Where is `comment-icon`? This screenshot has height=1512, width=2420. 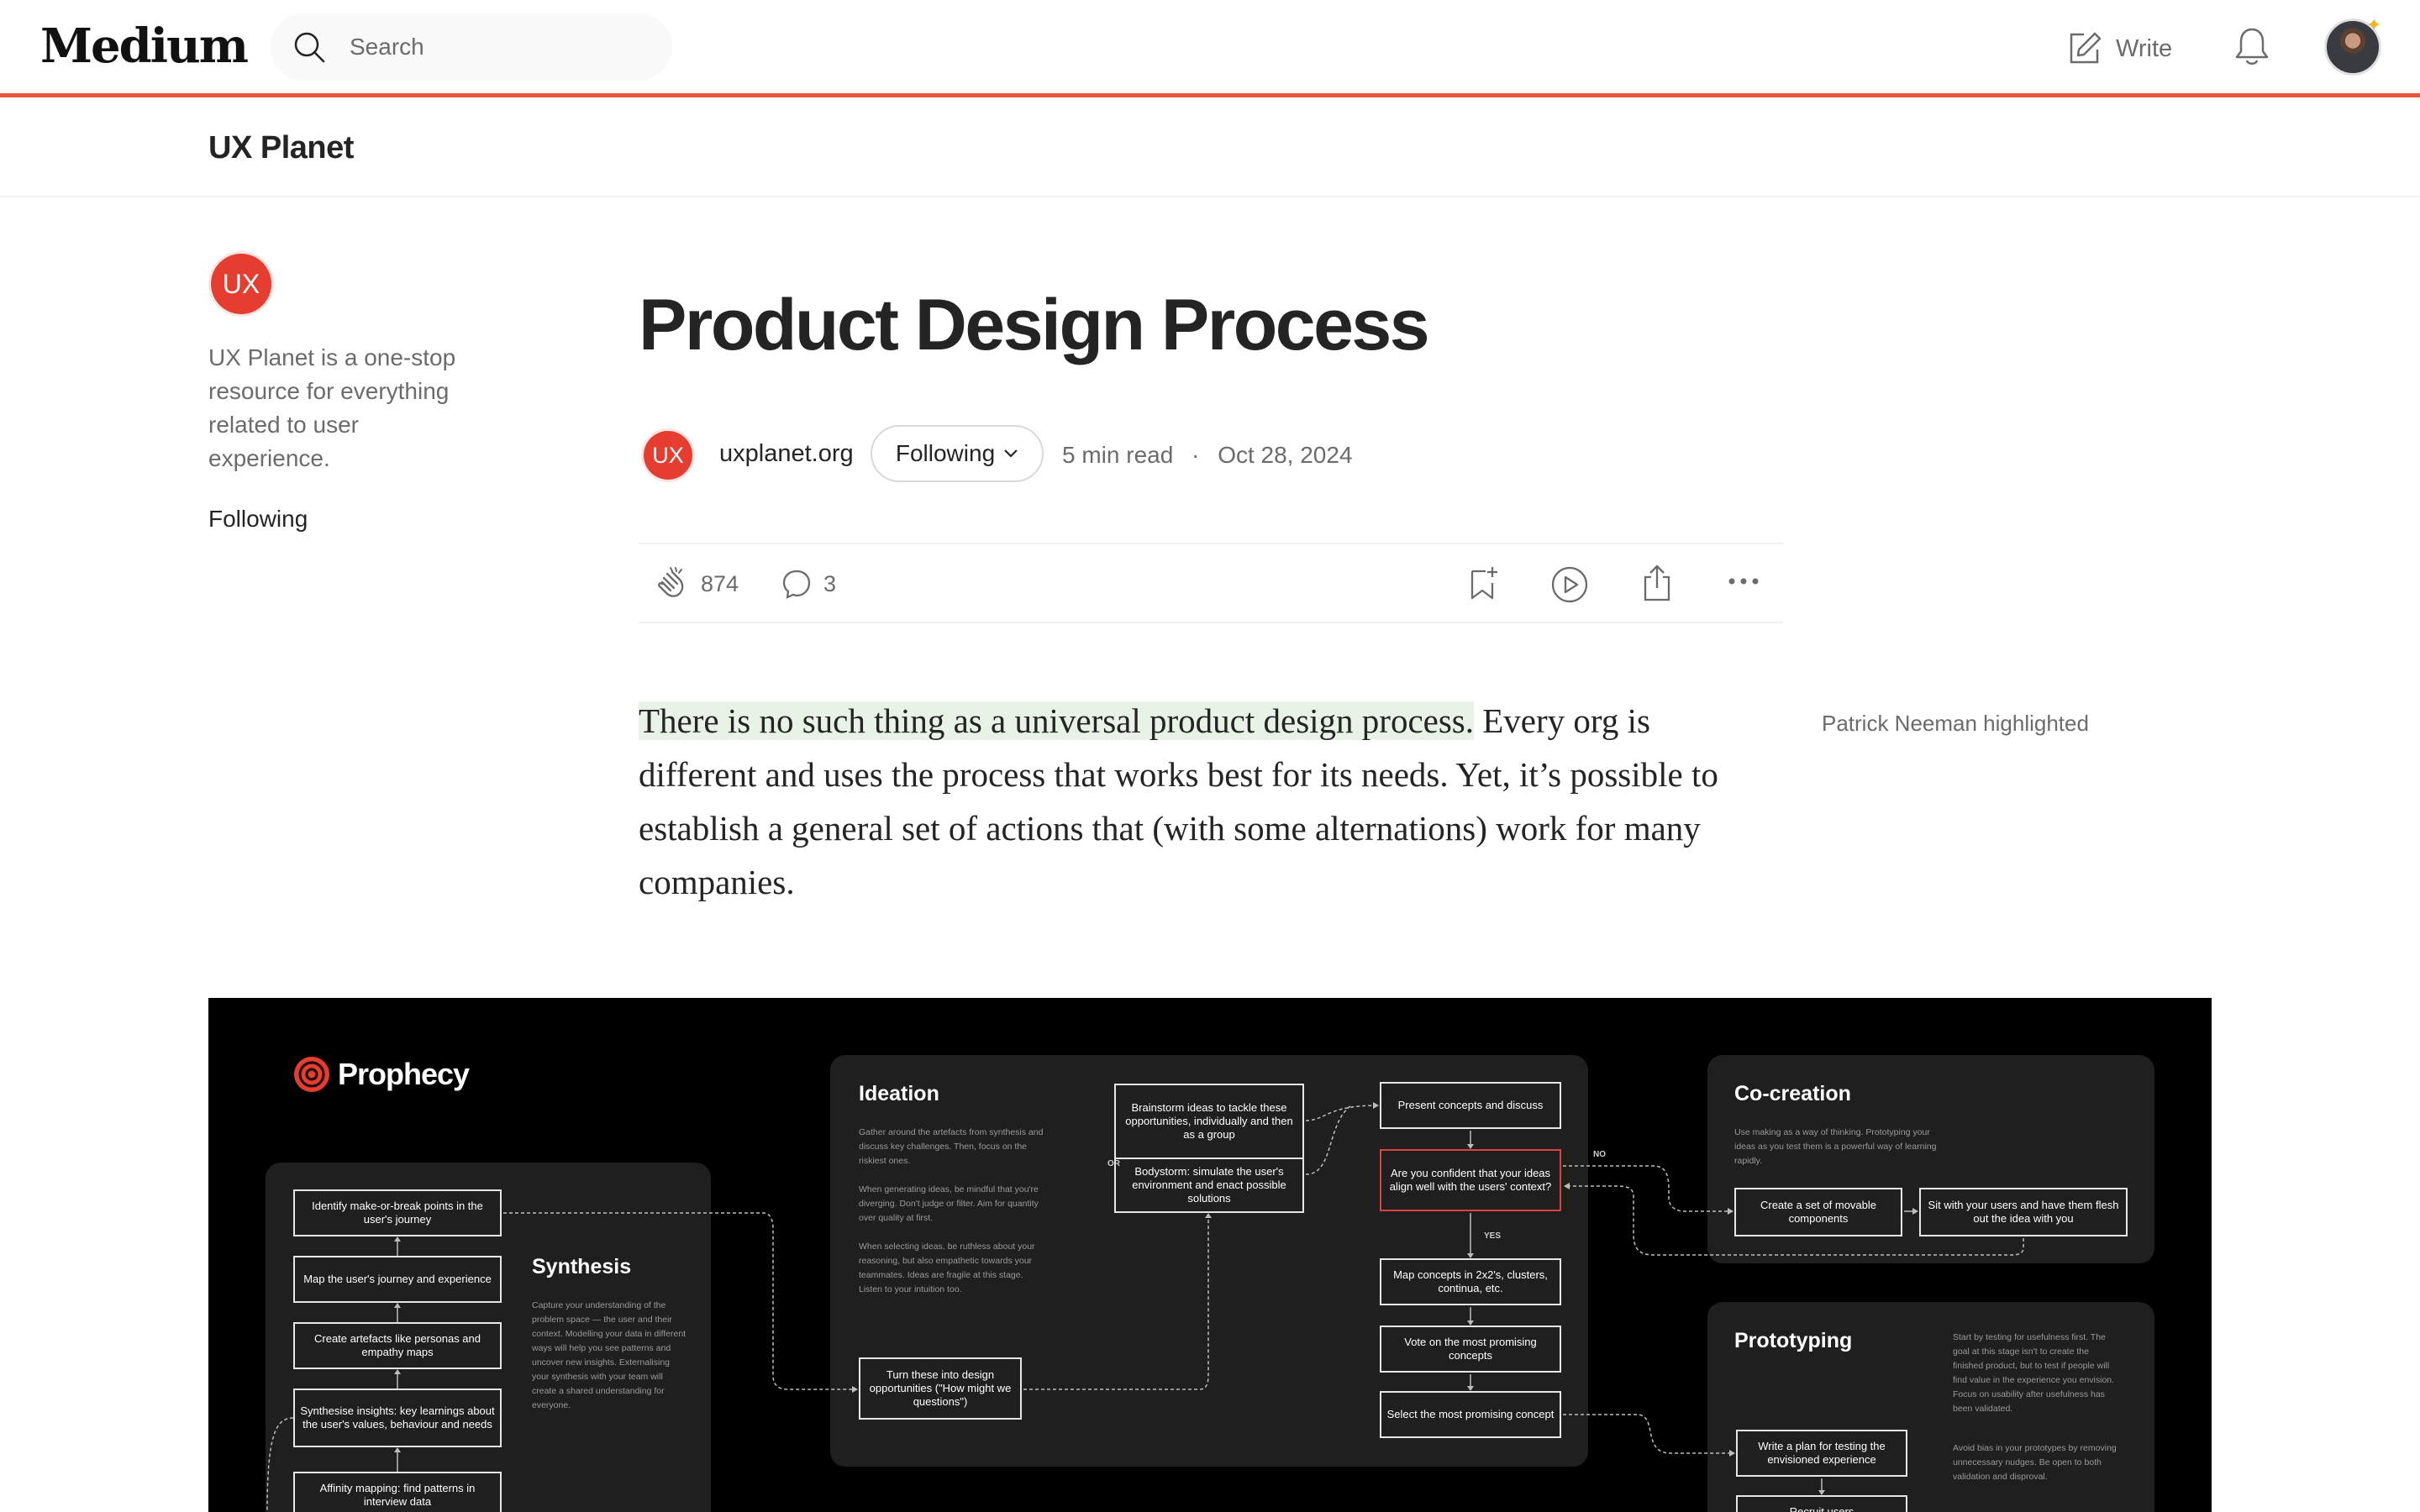
comment-icon is located at coordinates (796, 584).